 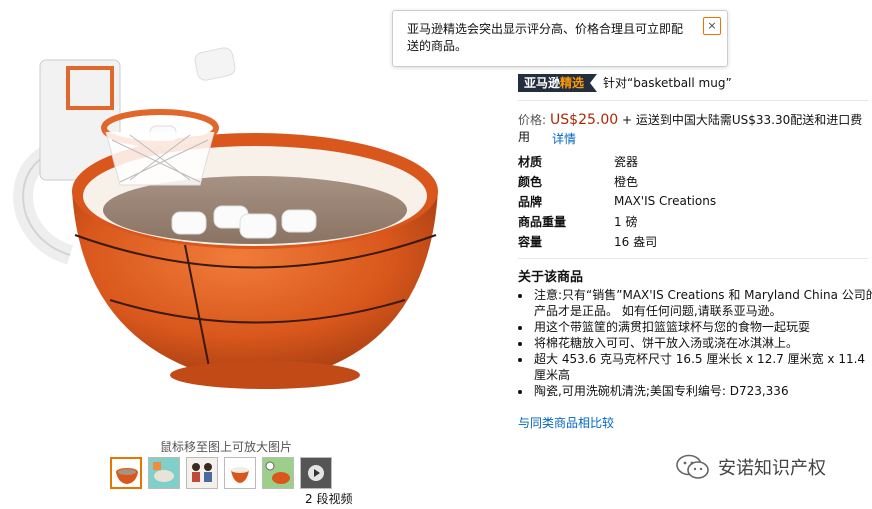 I want to click on spec-row: 商品重量 1 磅, so click(x=617, y=221).